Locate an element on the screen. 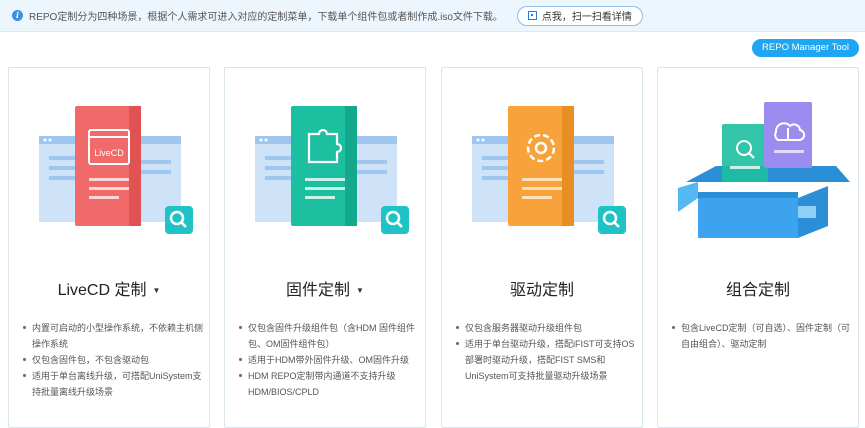 The width and height of the screenshot is (865, 428). list-item: 仅包含固件升级组件包（含HDM 固件组件包、OM固件组件包） is located at coordinates (329, 336).